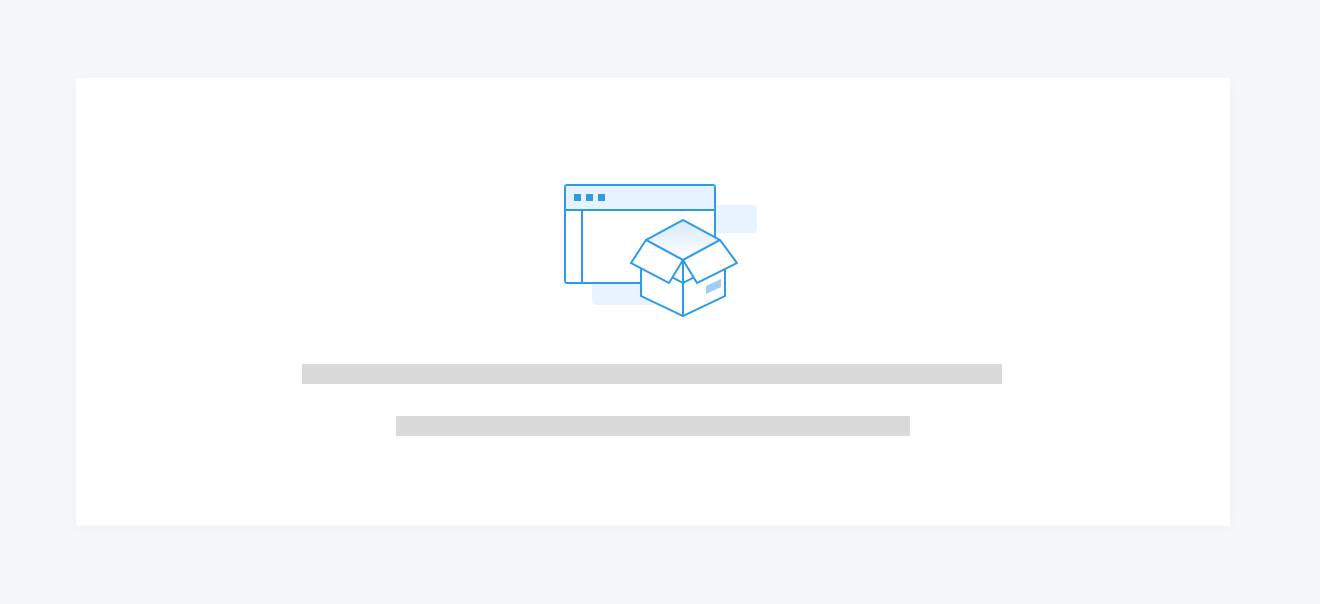 Image resolution: width=1320 pixels, height=604 pixels. What do you see at coordinates (661, 253) in the screenshot?
I see `empty-box-icon` at bounding box center [661, 253].